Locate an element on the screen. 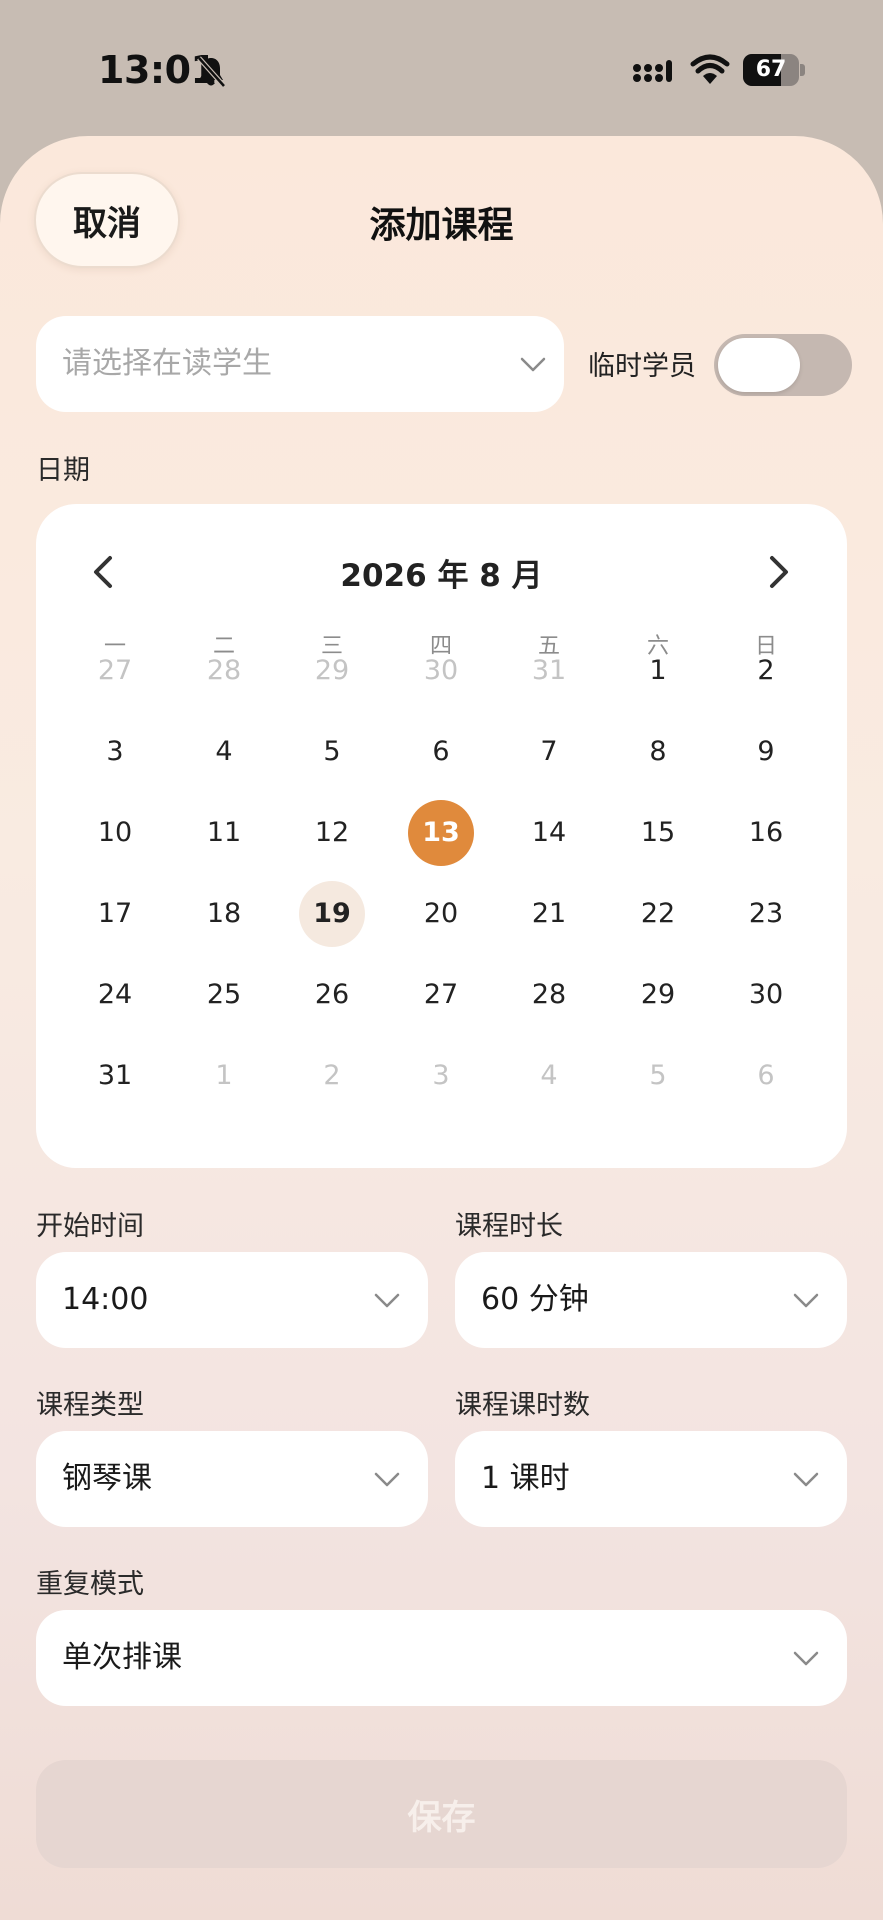 The image size is (883, 1920). cellular-signal-icon is located at coordinates (652, 71).